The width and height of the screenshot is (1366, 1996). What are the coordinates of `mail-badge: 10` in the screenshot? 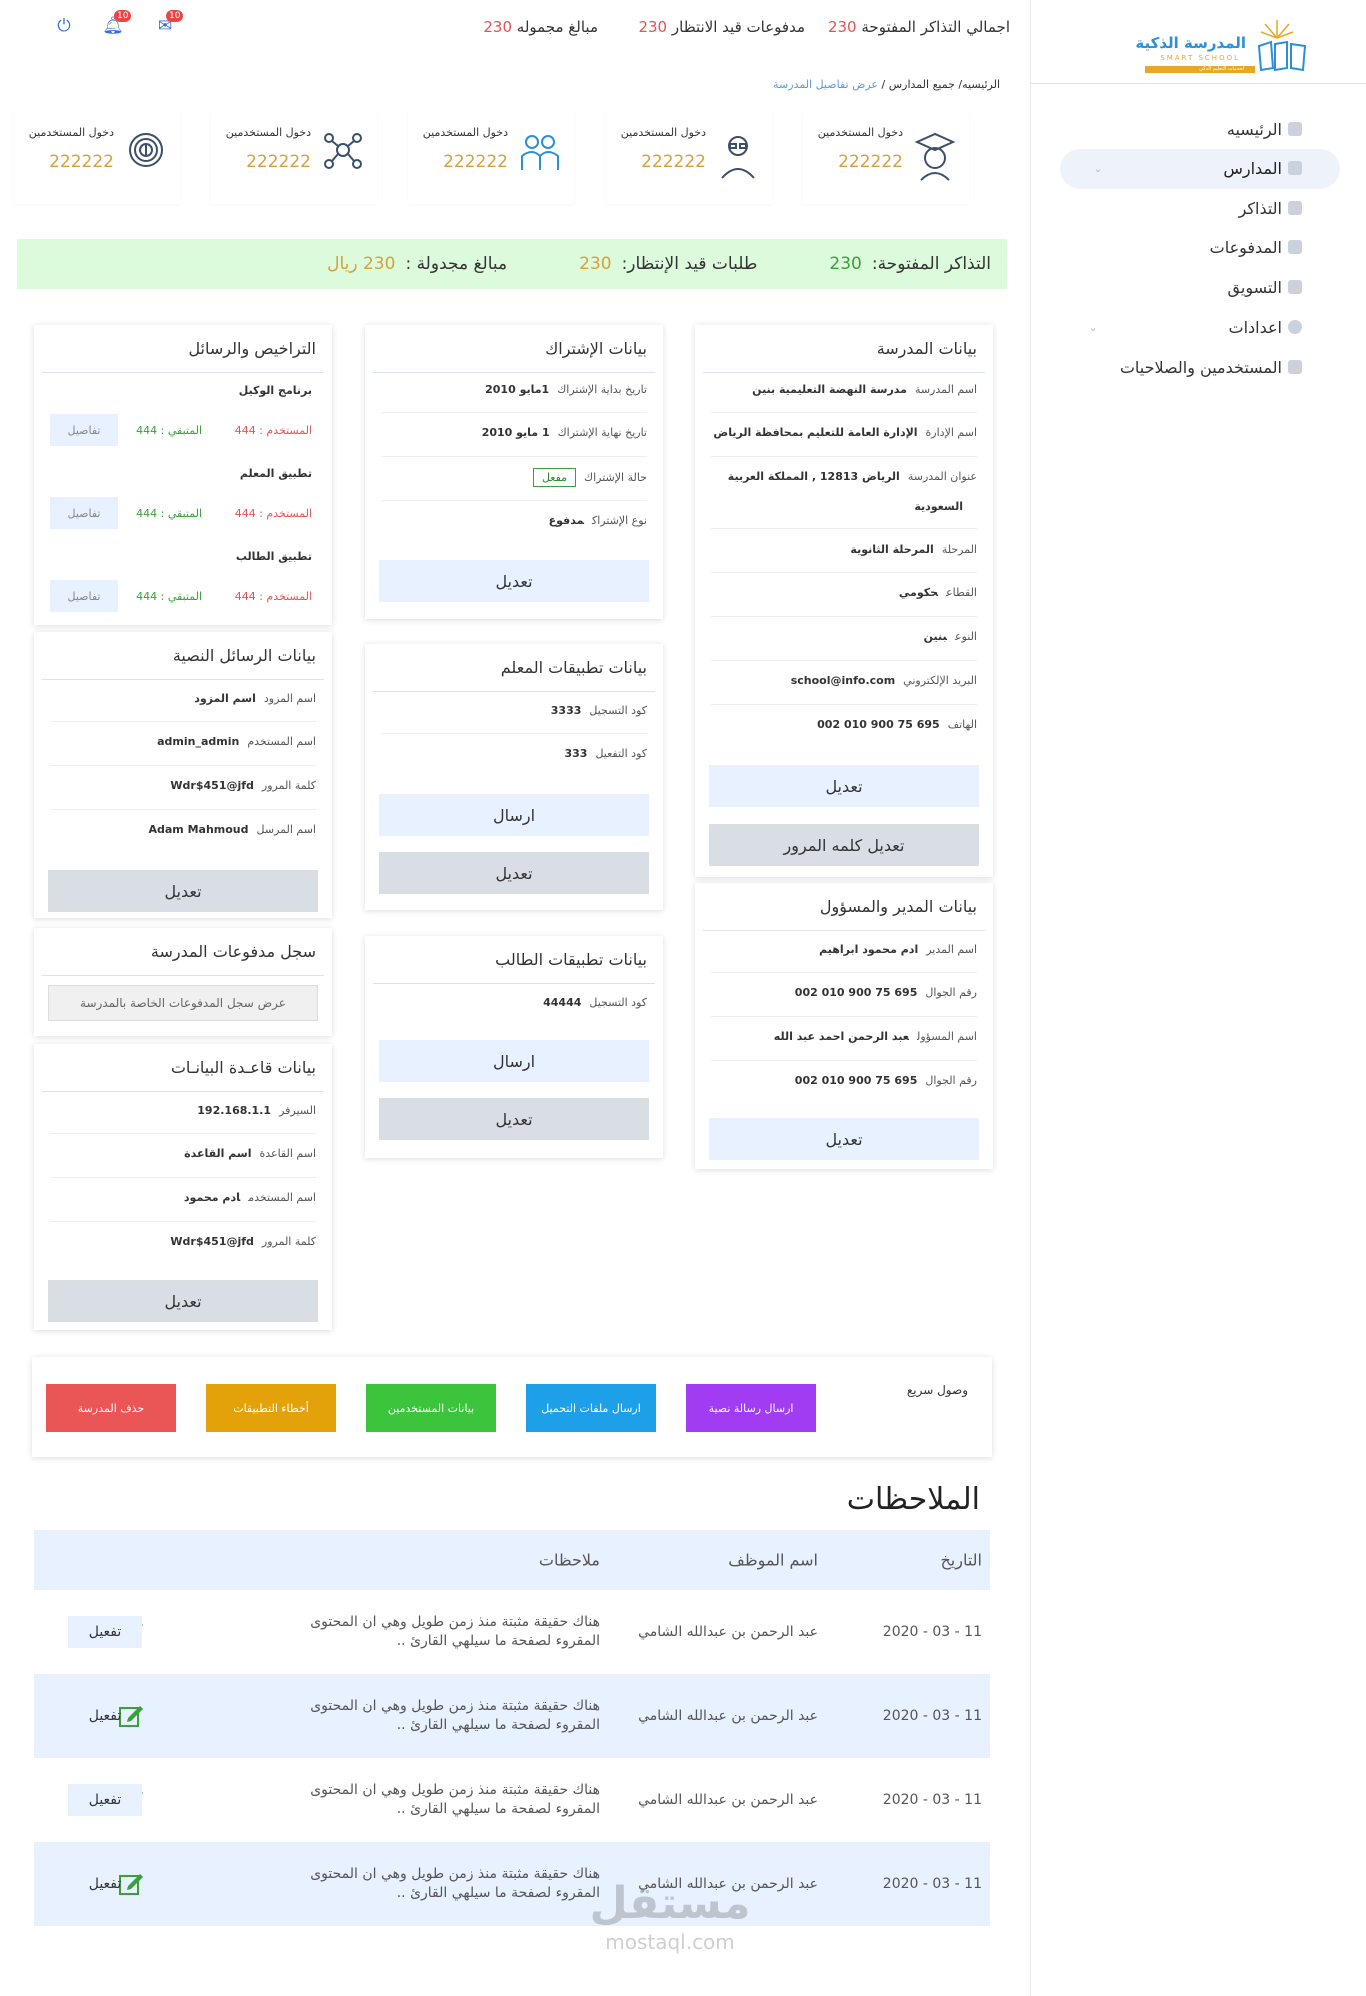 It's located at (175, 16).